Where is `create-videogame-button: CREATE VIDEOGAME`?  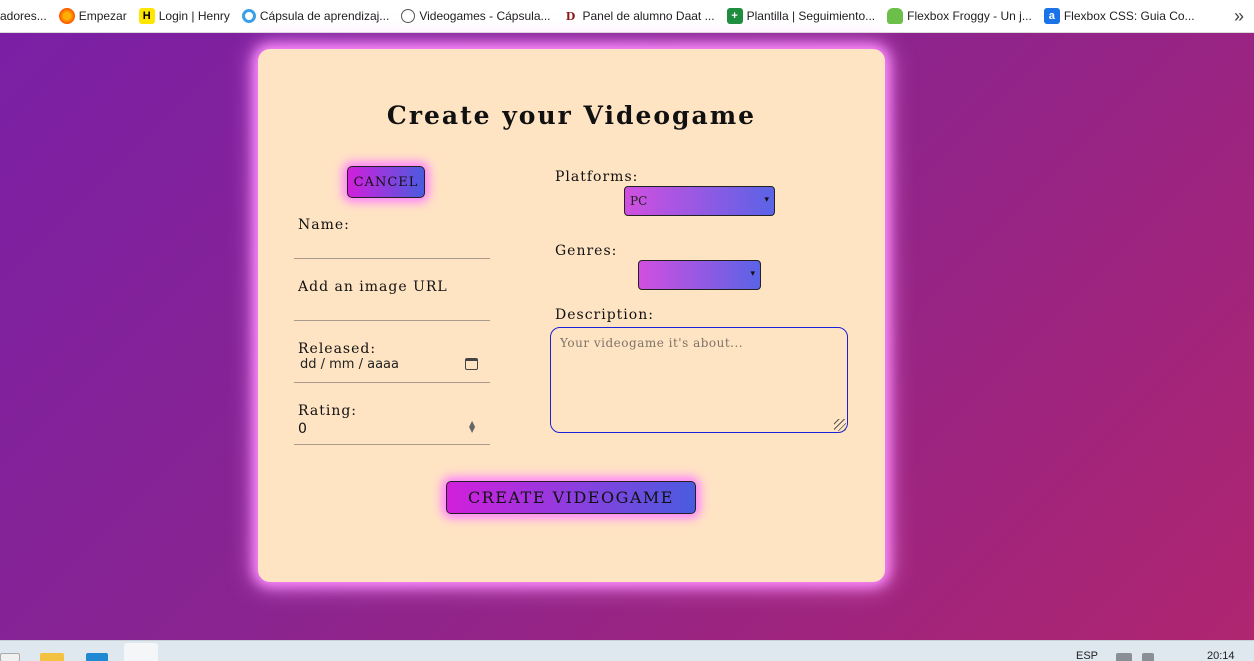 create-videogame-button: CREATE VIDEOGAME is located at coordinates (571, 497).